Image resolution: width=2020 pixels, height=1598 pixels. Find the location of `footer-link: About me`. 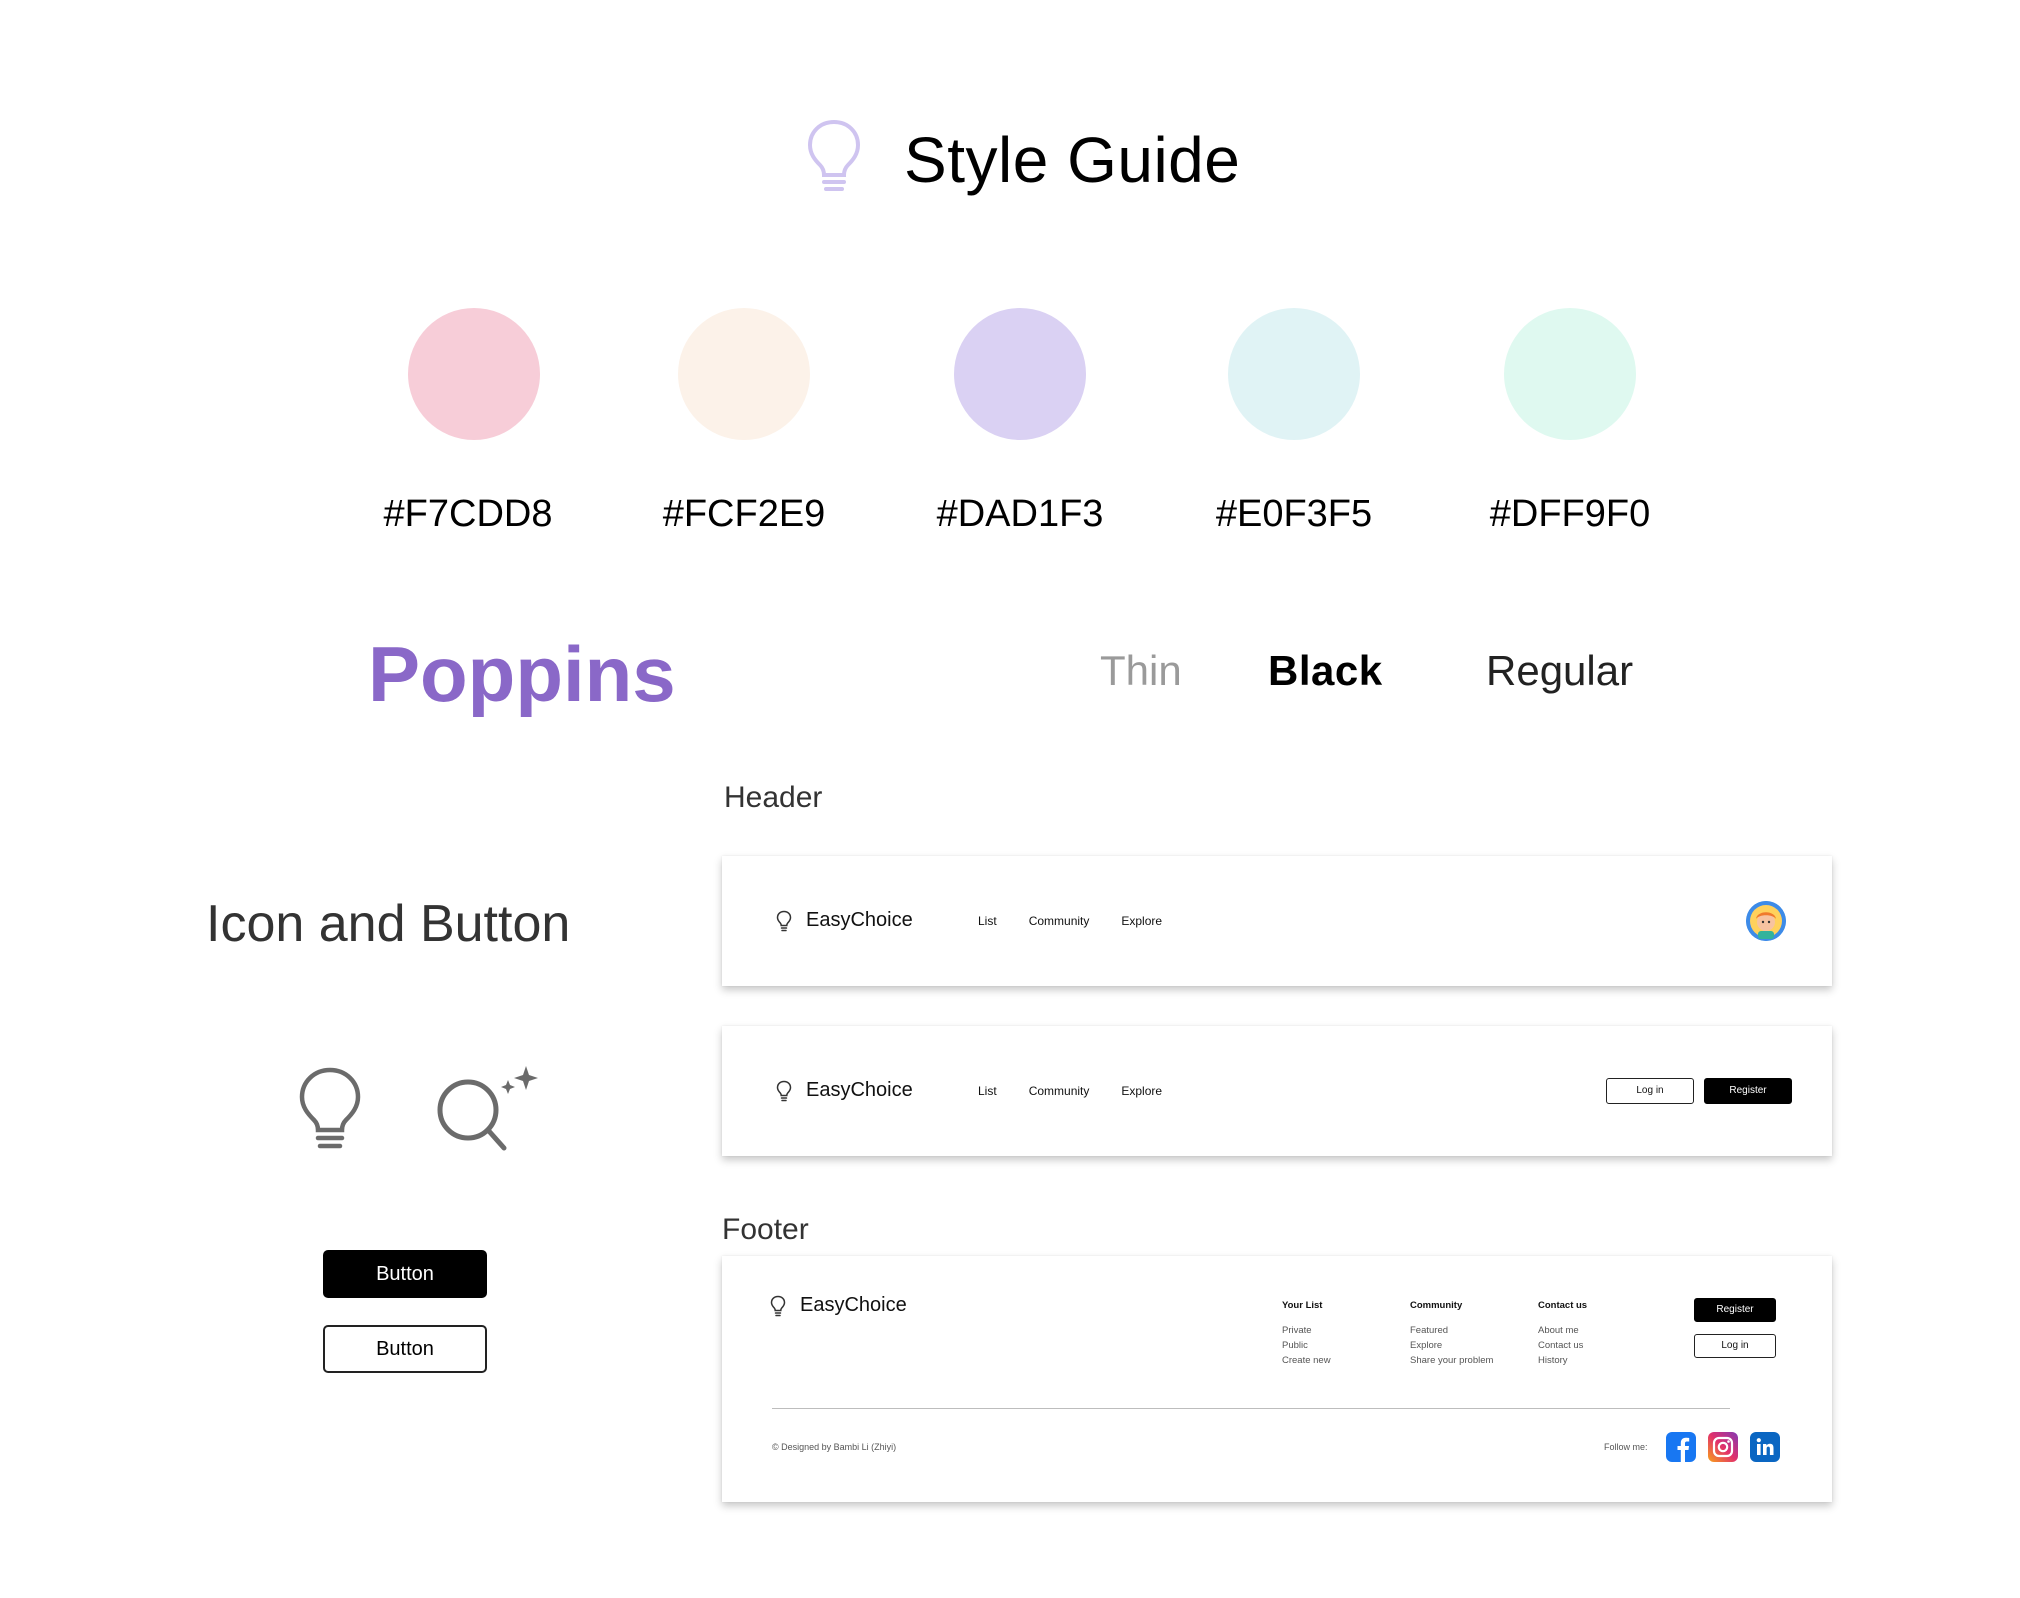

footer-link: About me is located at coordinates (1562, 1330).